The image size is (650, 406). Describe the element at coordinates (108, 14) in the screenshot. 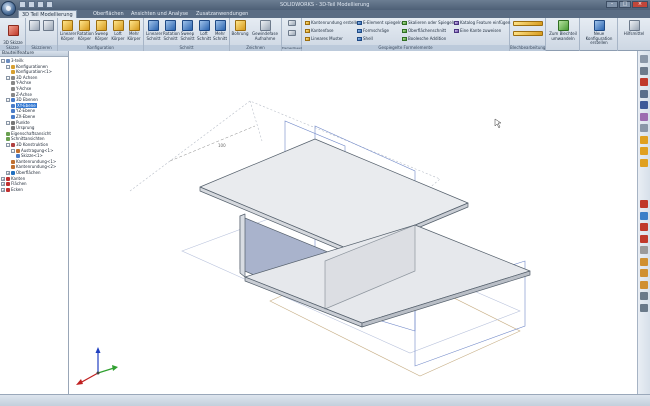

I see `tab-surfaces: Oberflächen` at that location.